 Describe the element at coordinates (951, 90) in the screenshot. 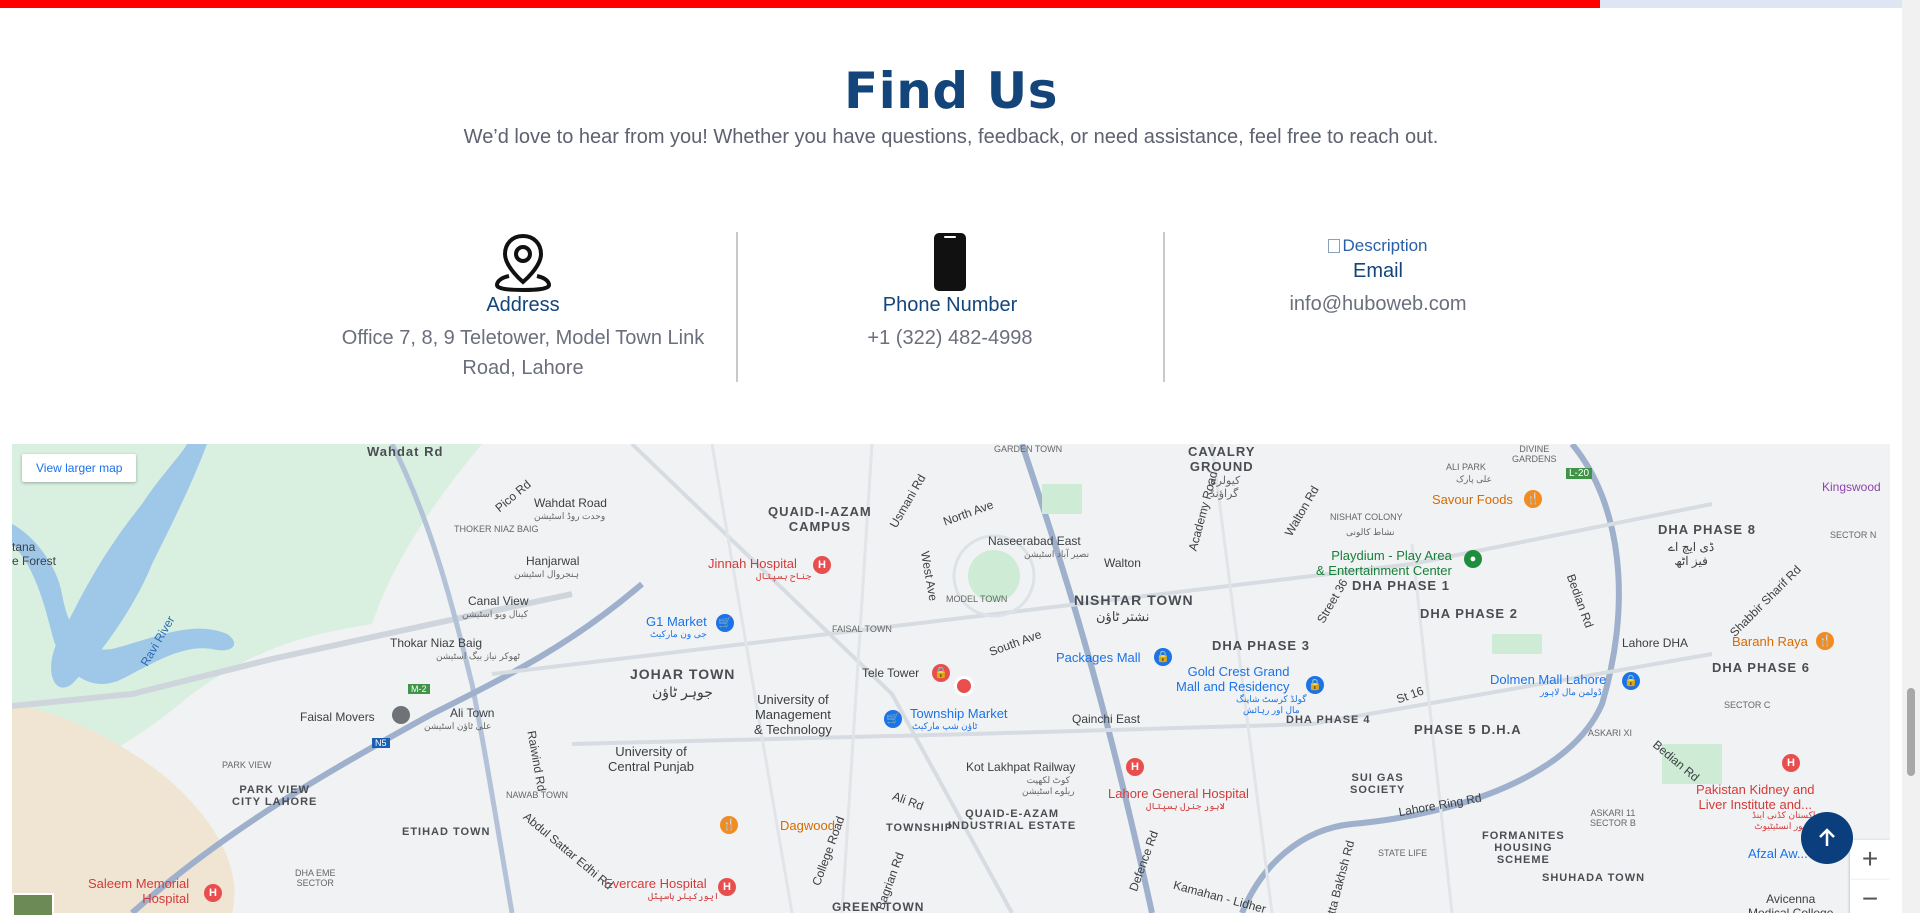

I see `page-title: Find Us` at that location.